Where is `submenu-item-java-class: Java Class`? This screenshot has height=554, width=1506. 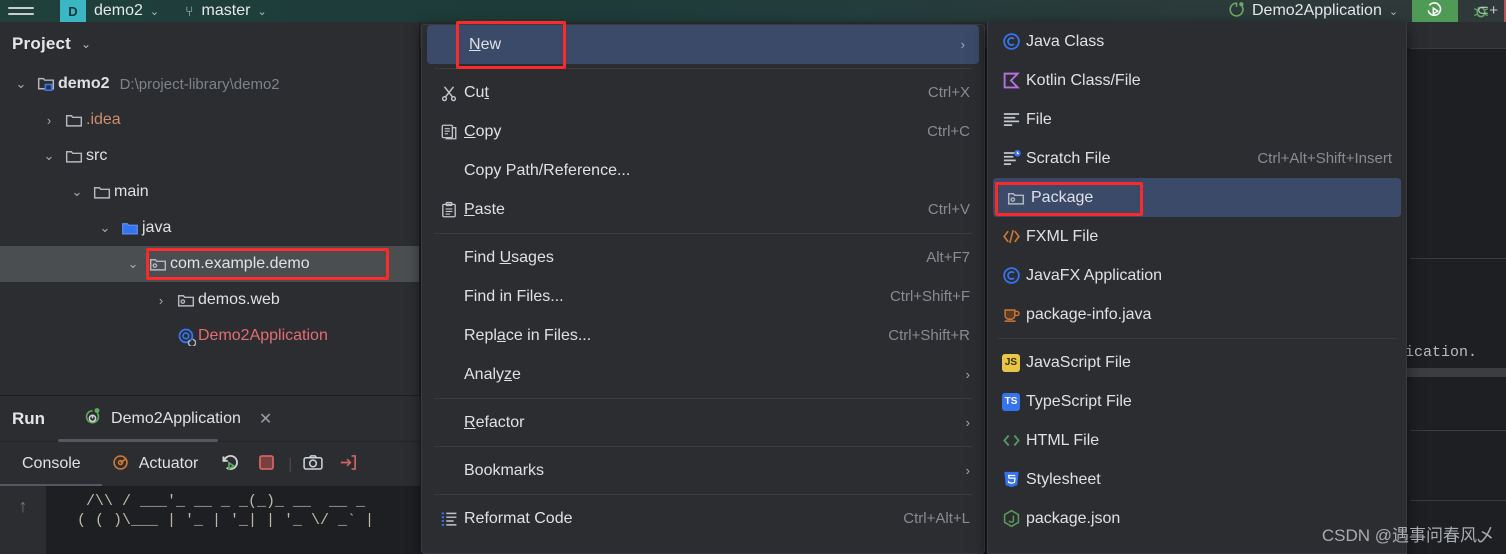 submenu-item-java-class: Java Class is located at coordinates (1197, 41).